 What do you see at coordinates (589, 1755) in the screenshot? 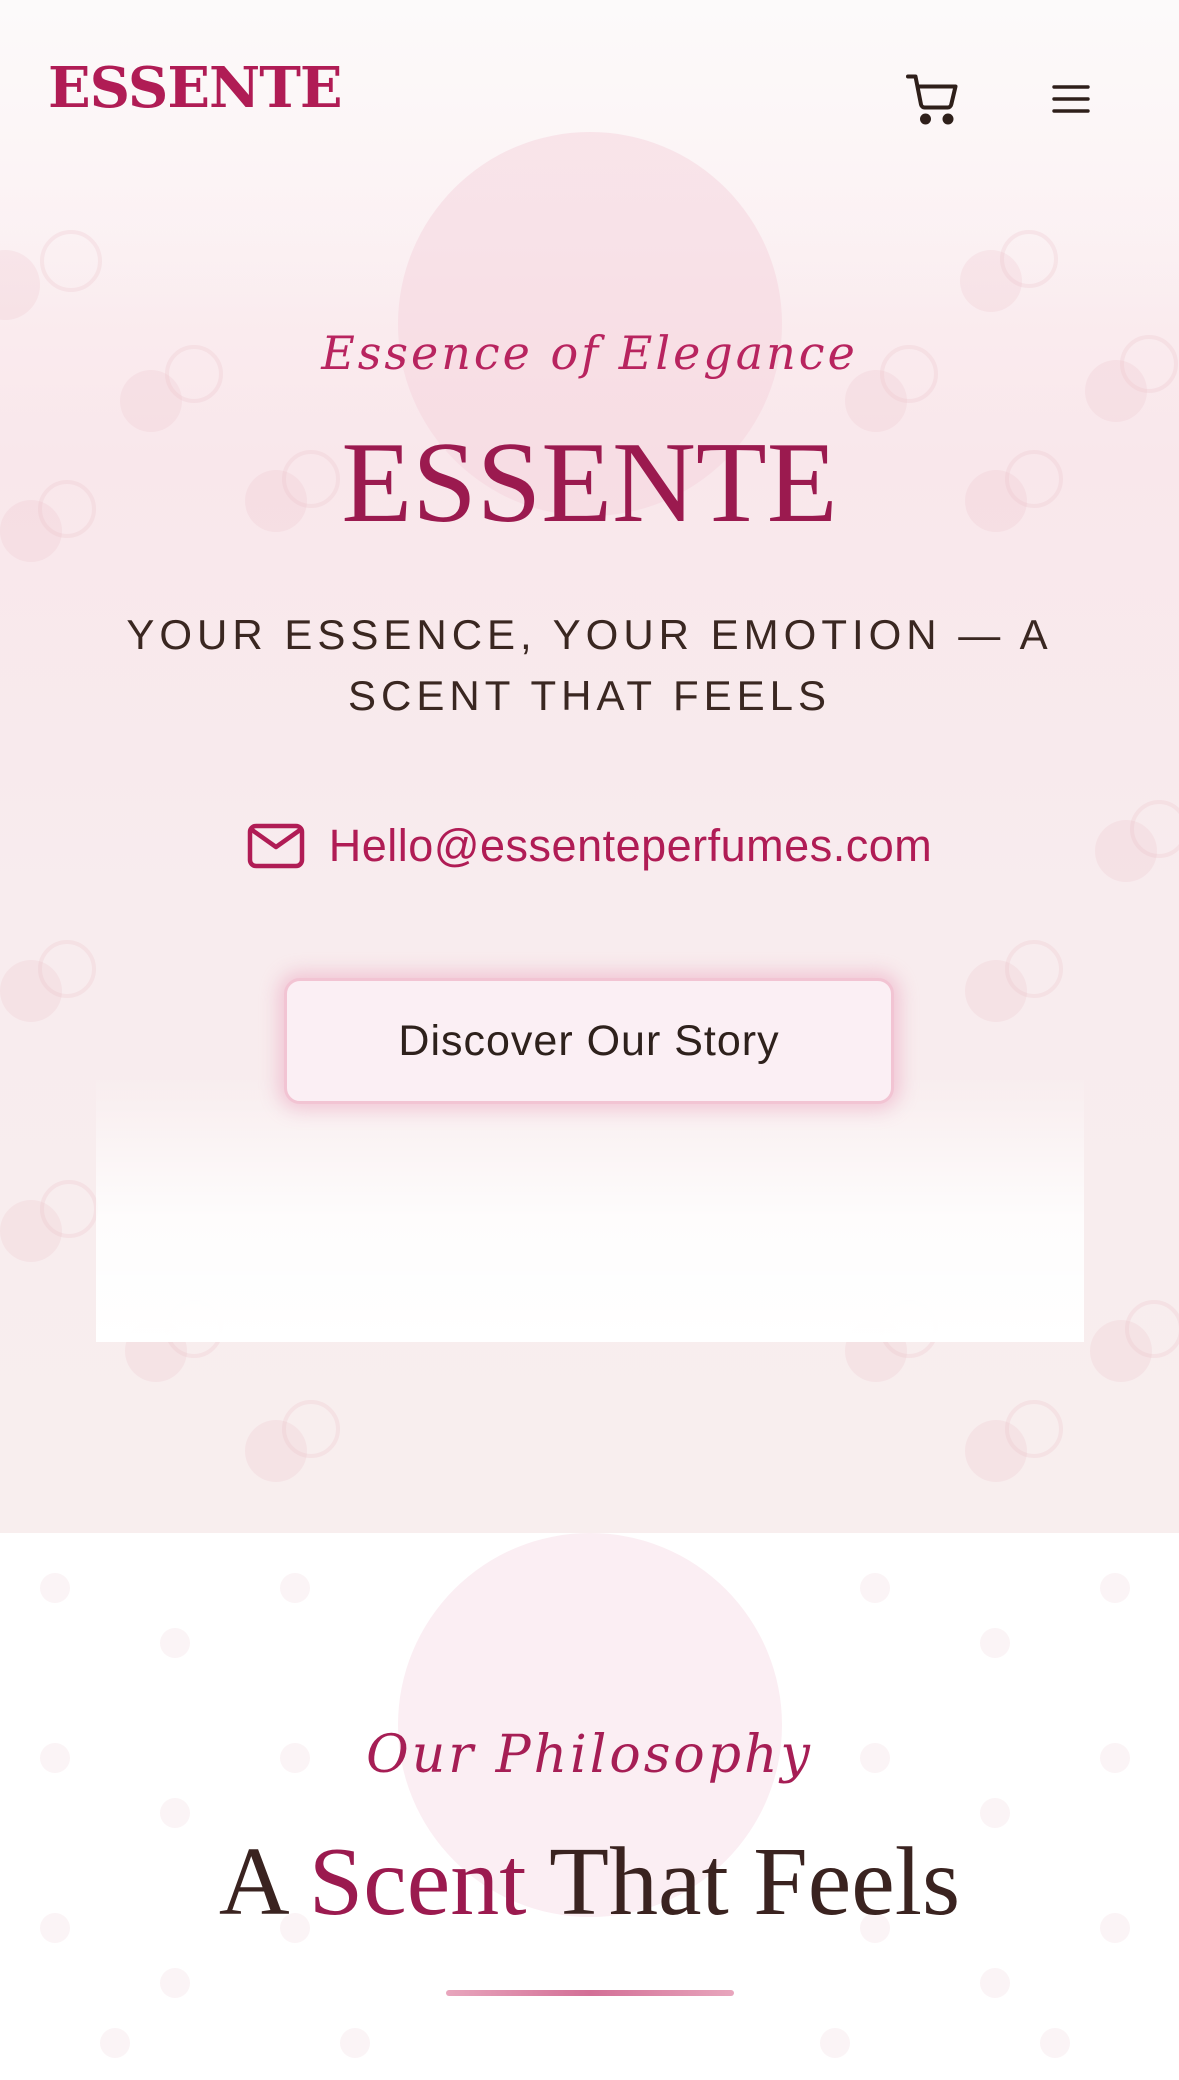
I see `philosophy-eyebrow: Our Philosophy` at bounding box center [589, 1755].